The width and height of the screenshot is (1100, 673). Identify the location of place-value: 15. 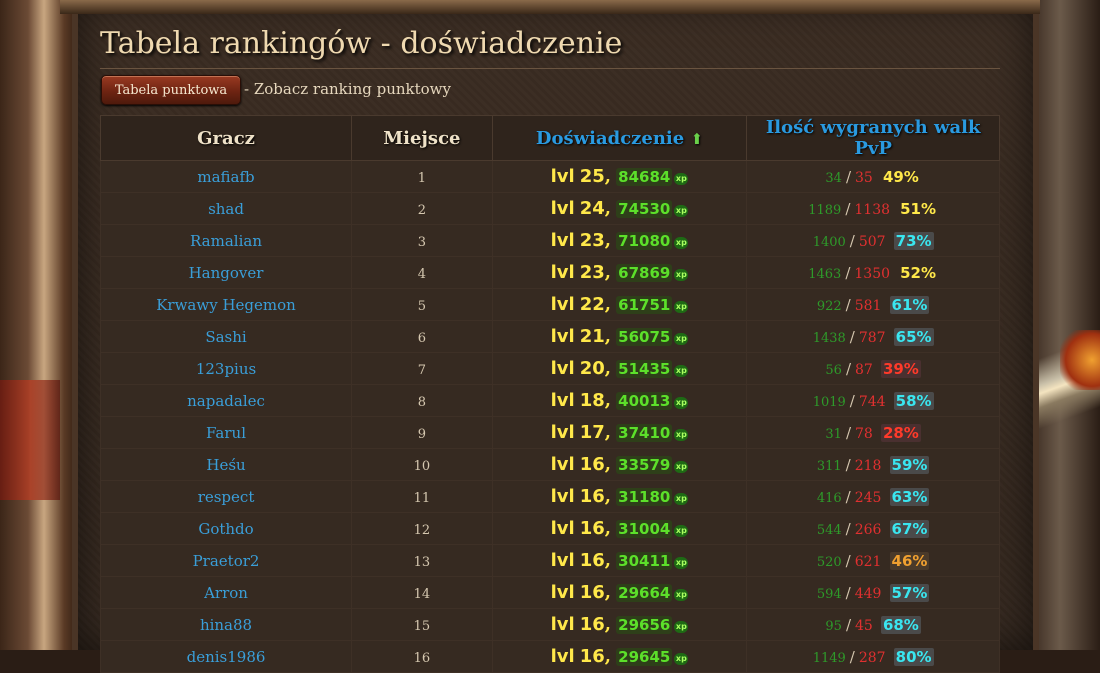
(422, 626).